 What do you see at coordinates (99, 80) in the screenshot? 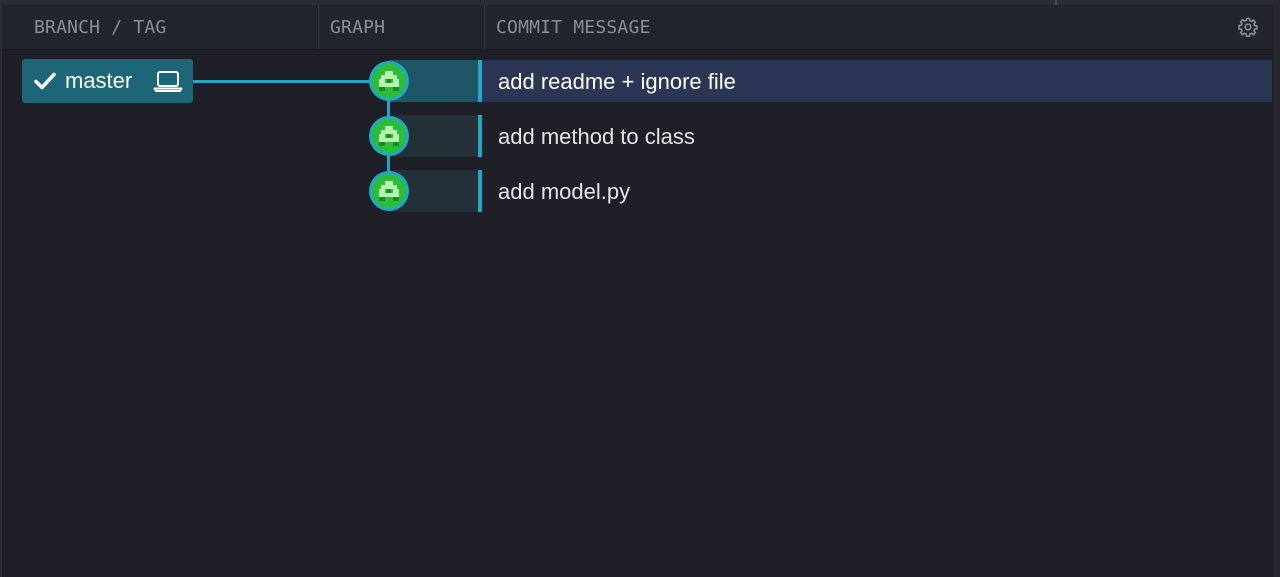
I see `branch-name: master` at bounding box center [99, 80].